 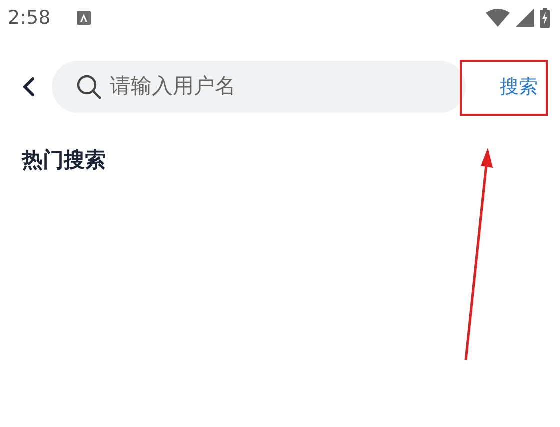 I want to click on search-button: 搜索, so click(x=519, y=87).